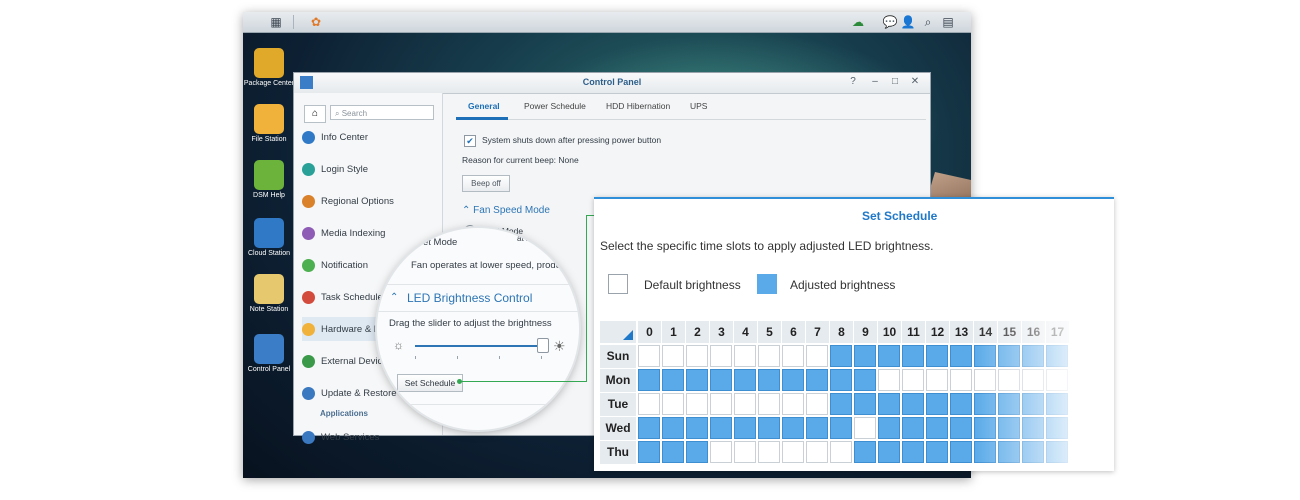 This screenshot has height=500, width=1300. I want to click on hour-header: 0, so click(649, 332).